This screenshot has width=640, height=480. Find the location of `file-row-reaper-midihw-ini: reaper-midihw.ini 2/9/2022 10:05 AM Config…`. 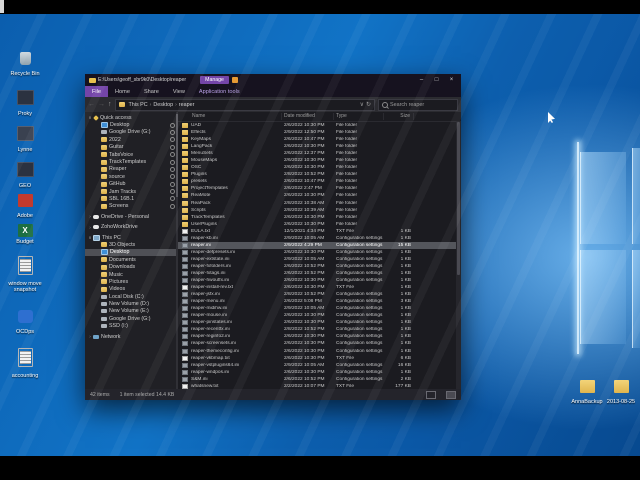

file-row-reaper-midihw-ini: reaper-midihw.ini 2/9/2022 10:05 AM Config… is located at coordinates (319, 308).